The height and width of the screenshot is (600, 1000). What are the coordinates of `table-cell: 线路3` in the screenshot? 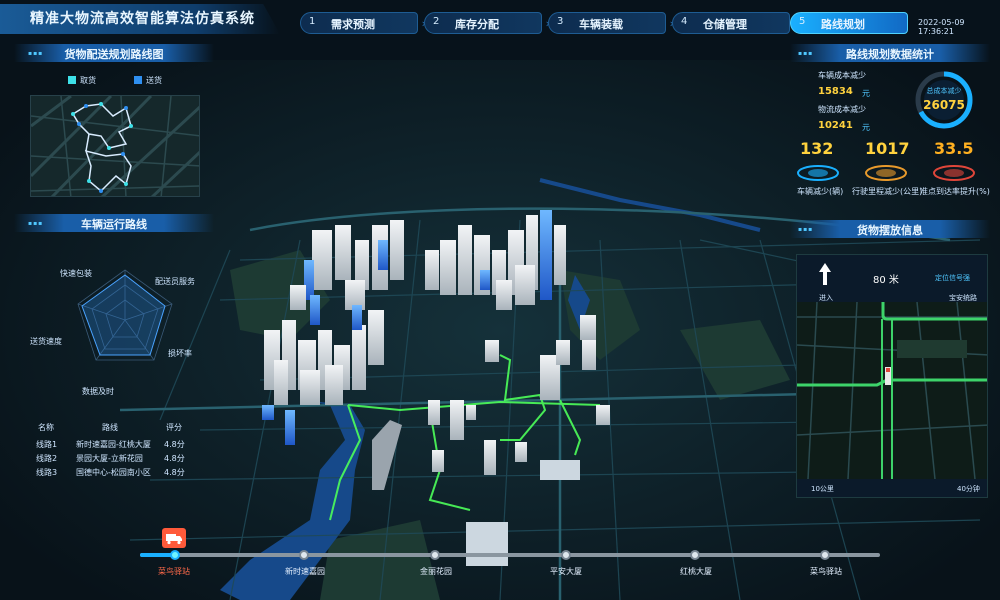 It's located at (47, 472).